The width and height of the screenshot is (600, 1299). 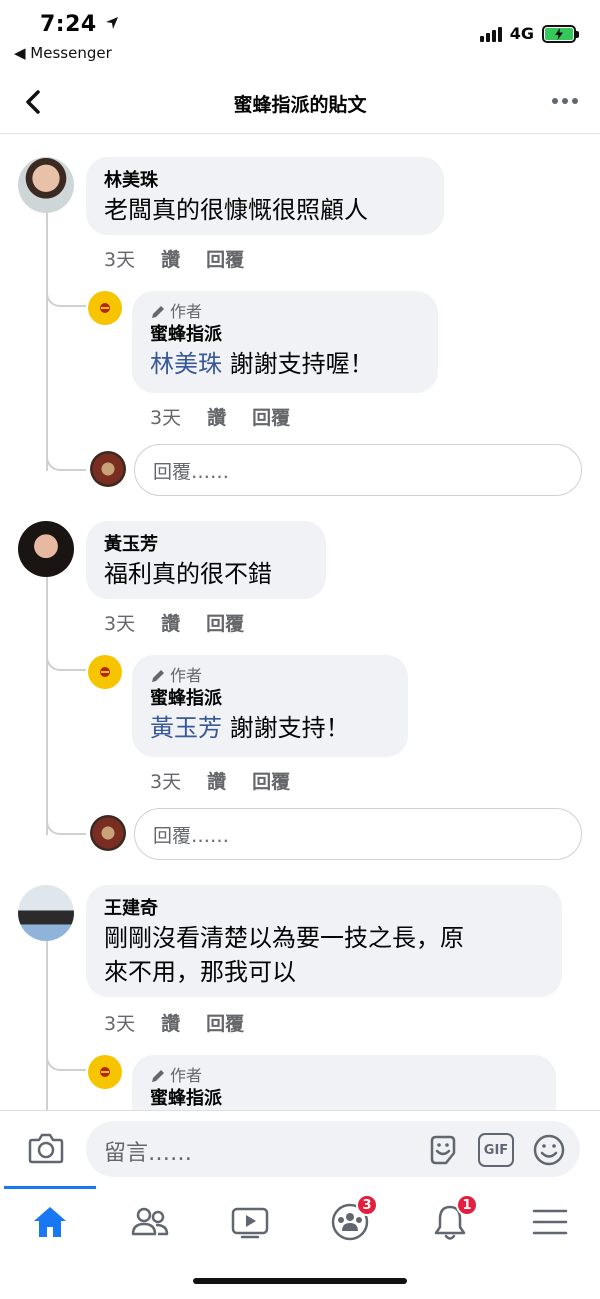 I want to click on tab-groups: 3, so click(x=350, y=1220).